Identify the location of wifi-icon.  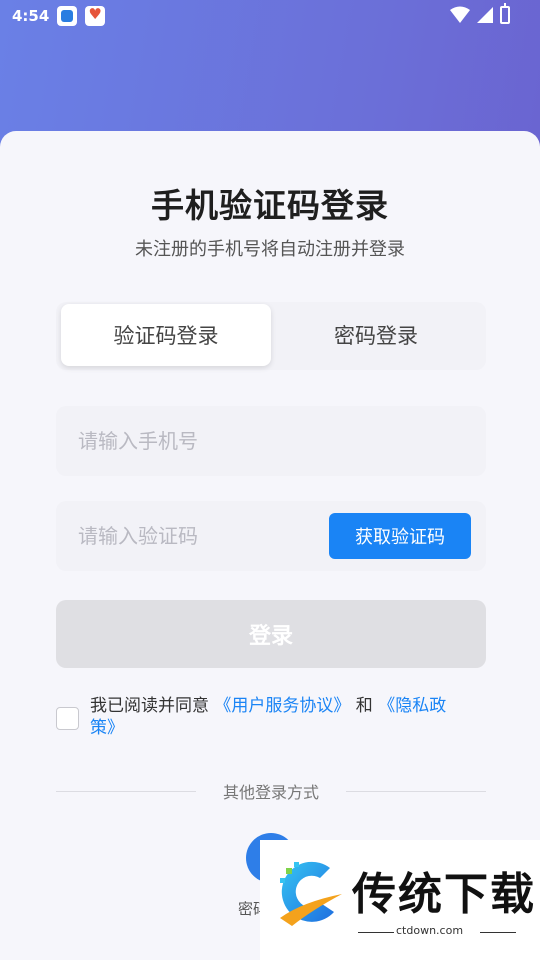
(460, 14).